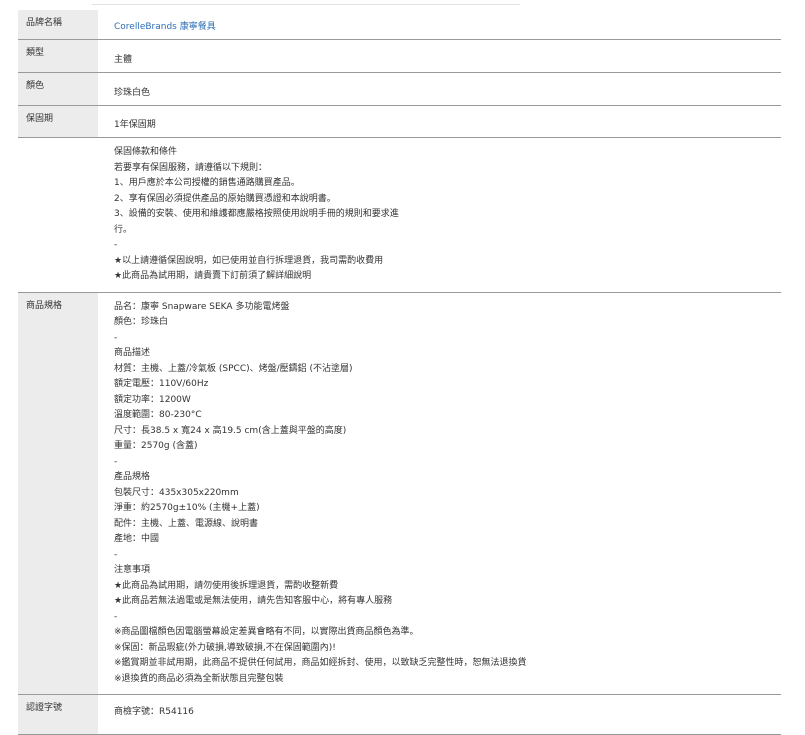 The width and height of the screenshot is (805, 735). Describe the element at coordinates (233, 368) in the screenshot. I see `text-line: 材質：主機、上蓋/冷氣板 (SPCC)、烤盤/壓鑄鋁 (不沾塗層)` at that location.